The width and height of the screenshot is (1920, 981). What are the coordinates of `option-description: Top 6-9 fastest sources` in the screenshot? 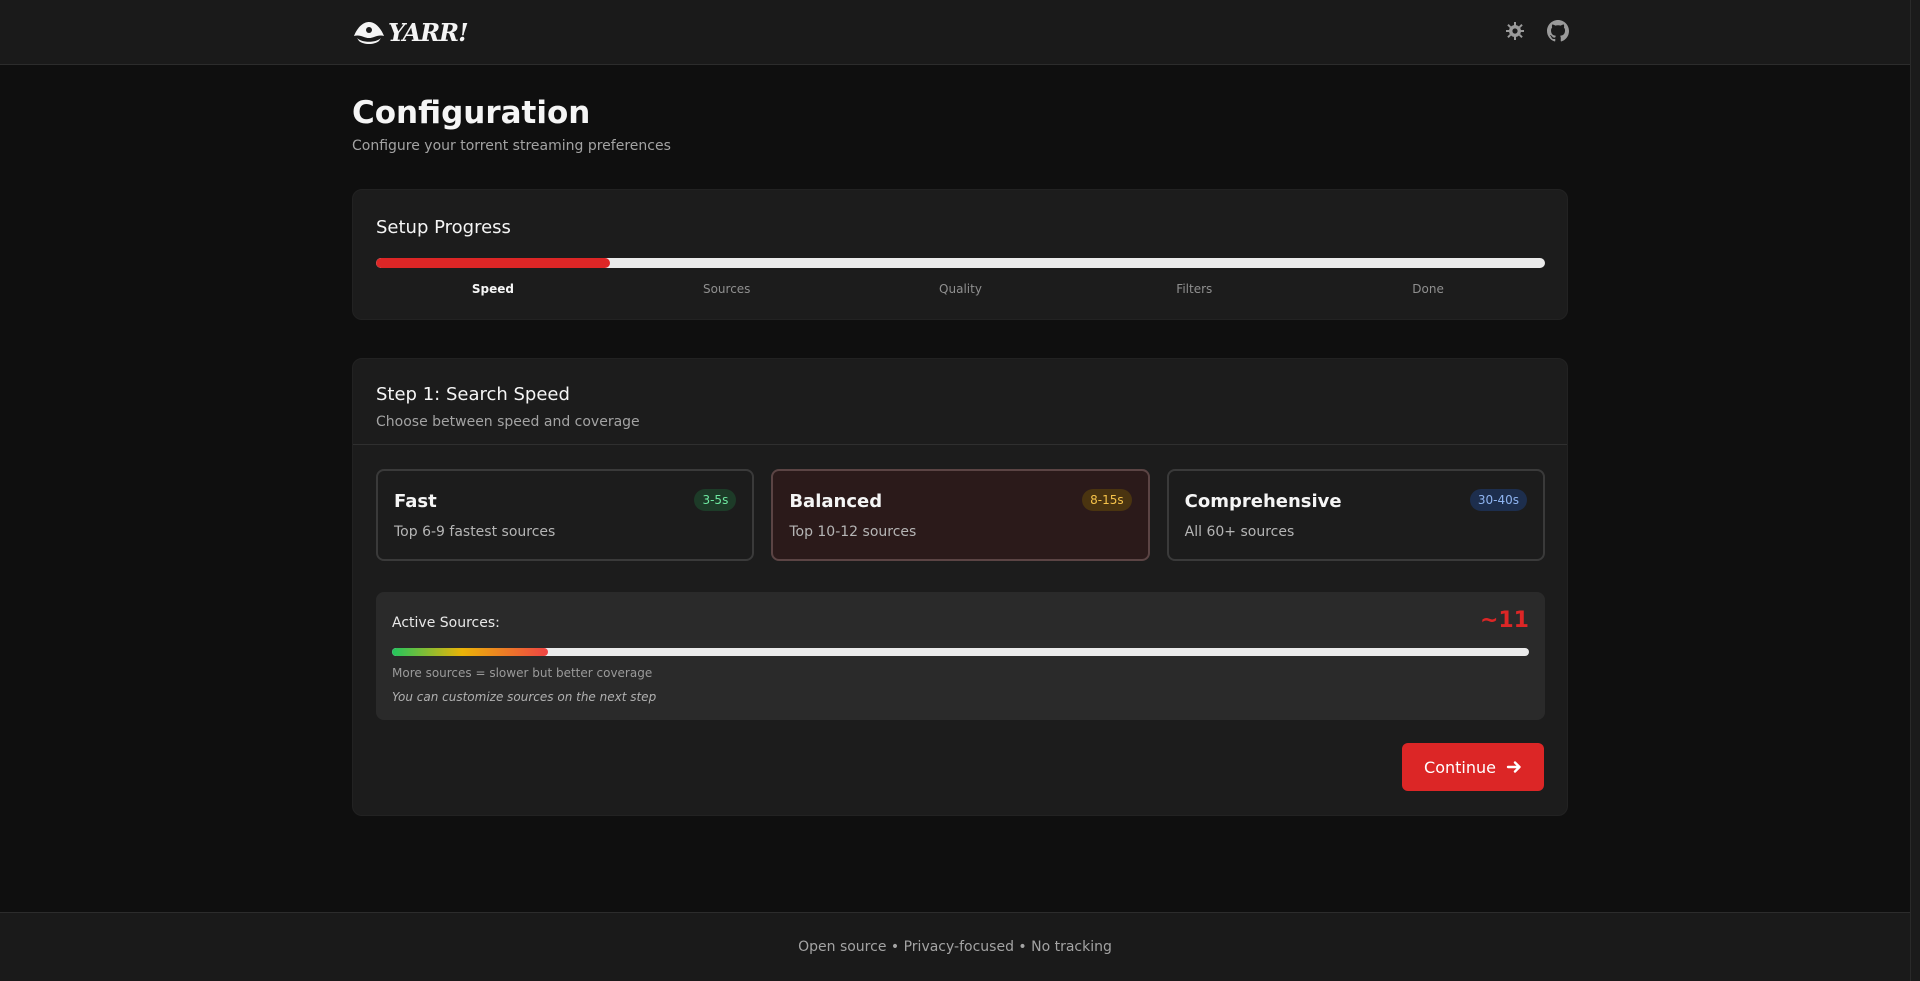 It's located at (475, 532).